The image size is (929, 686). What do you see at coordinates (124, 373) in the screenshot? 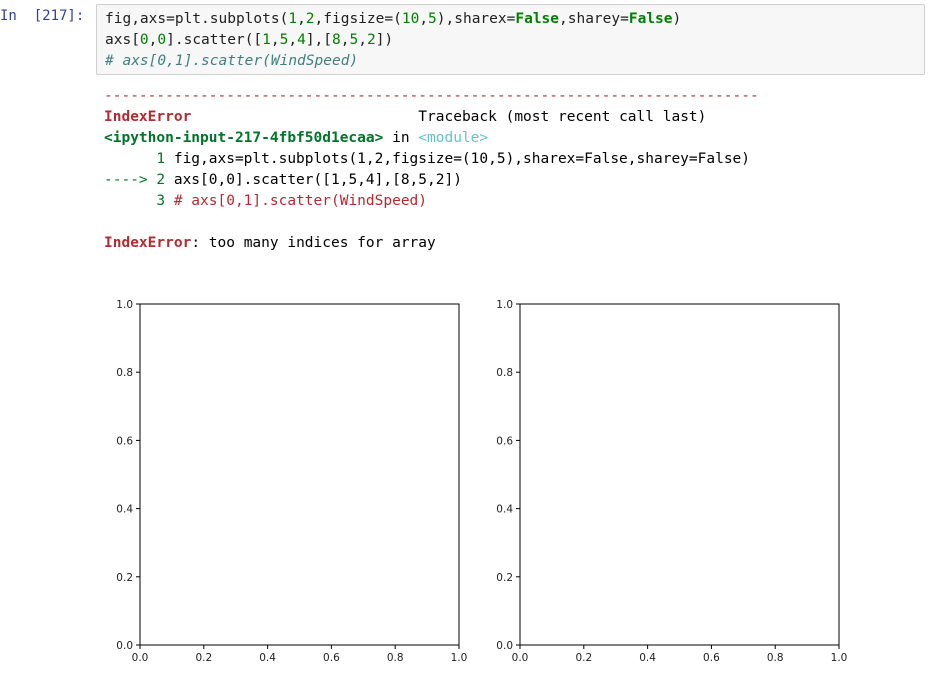
I see `y-tick-label-1-4: 0.8` at bounding box center [124, 373].